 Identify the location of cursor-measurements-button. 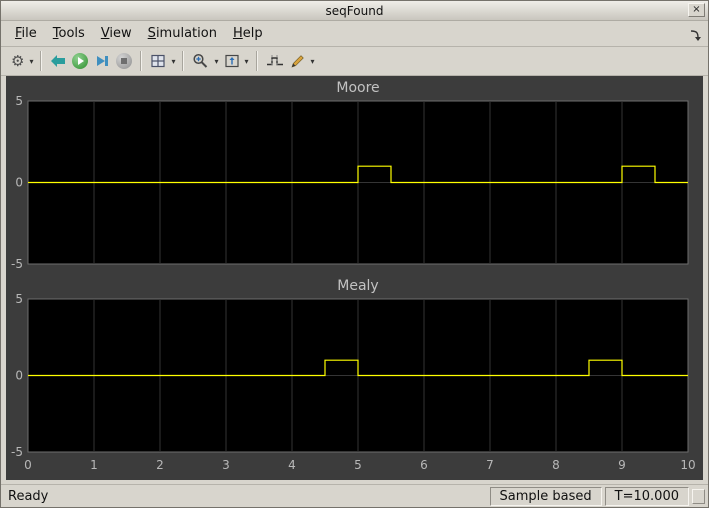
(275, 61).